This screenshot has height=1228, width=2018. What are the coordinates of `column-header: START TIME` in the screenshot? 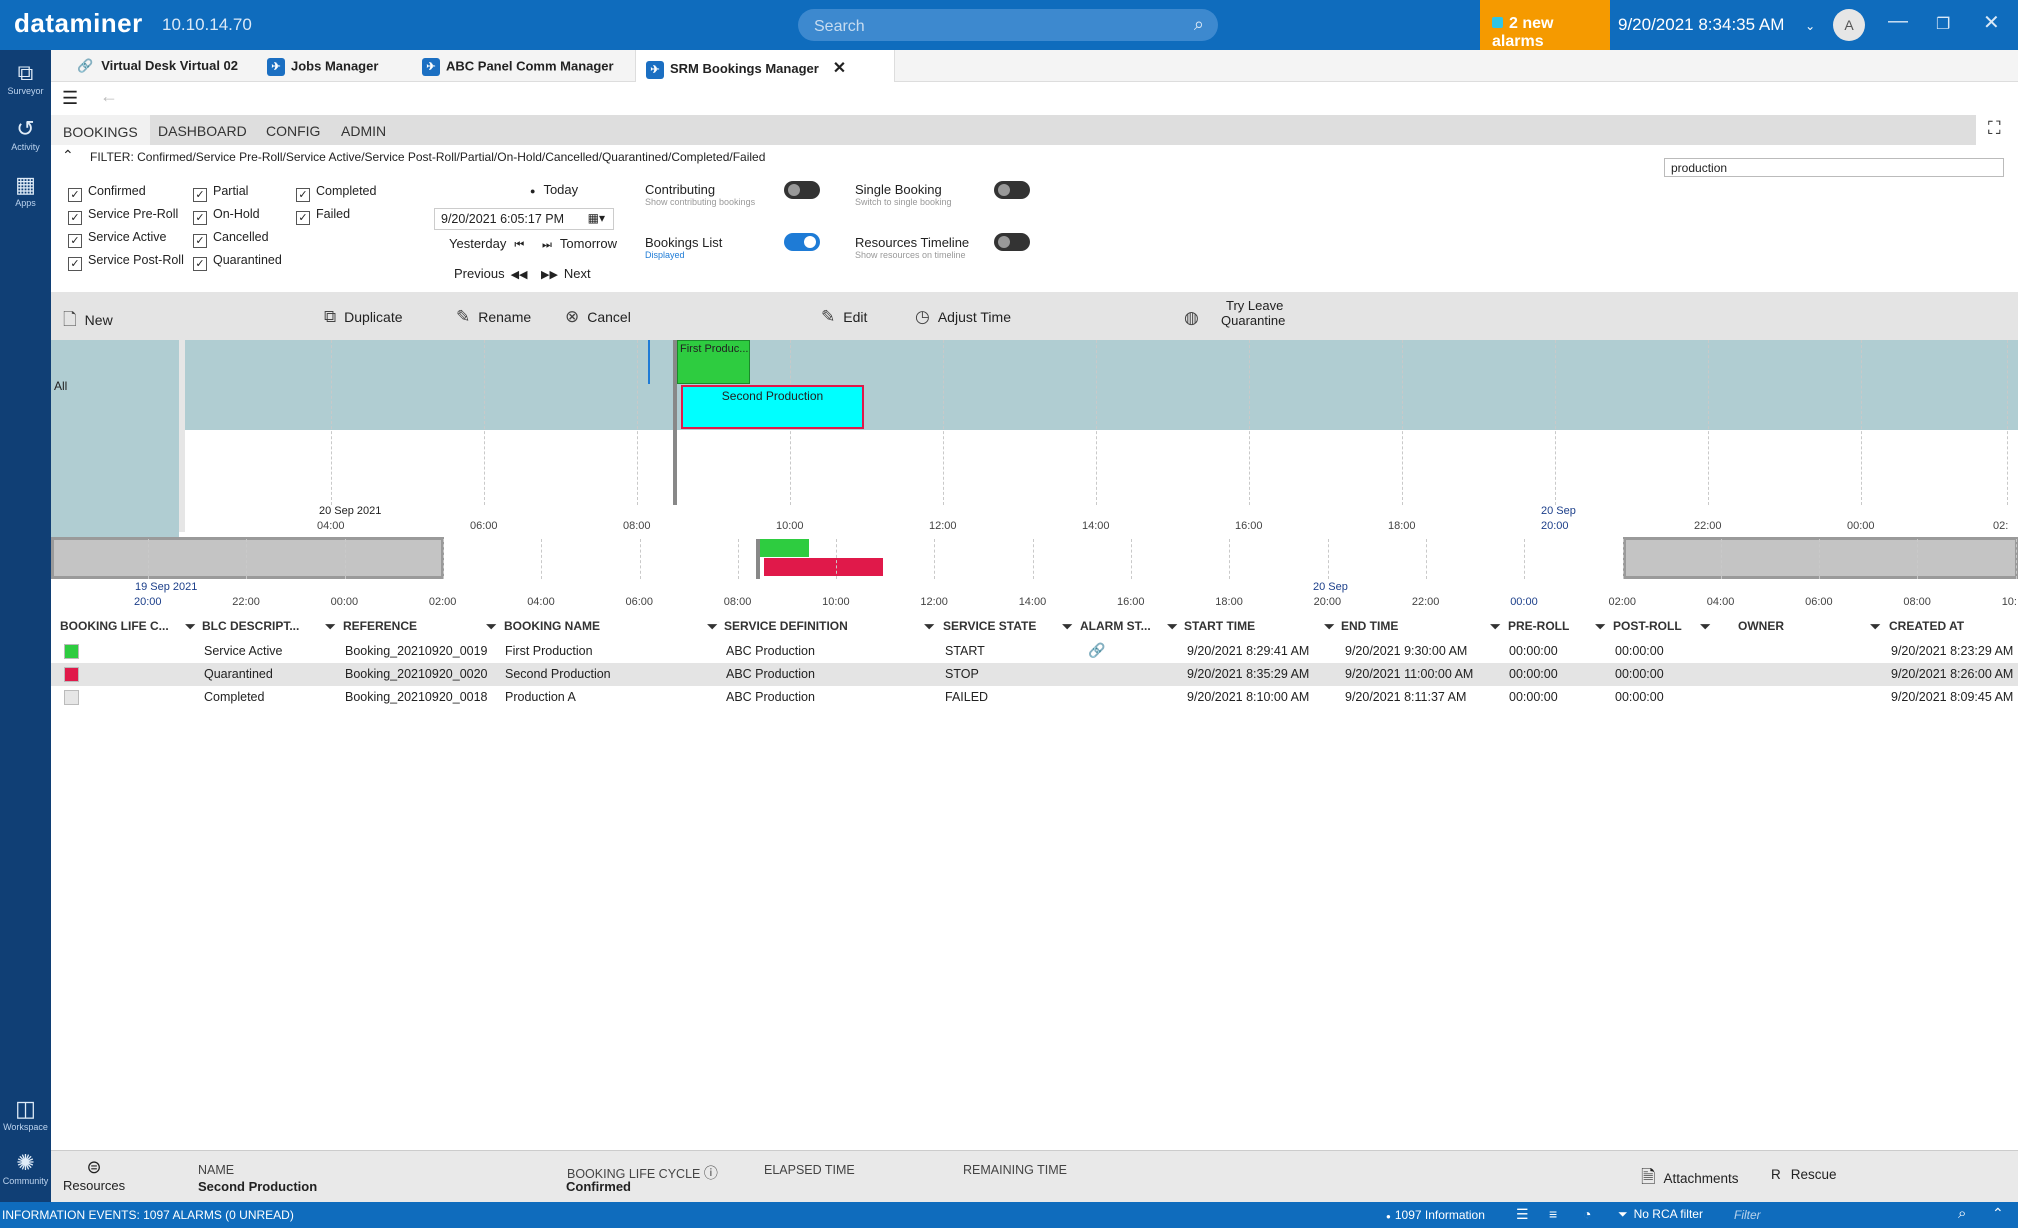 It's located at (1219, 626).